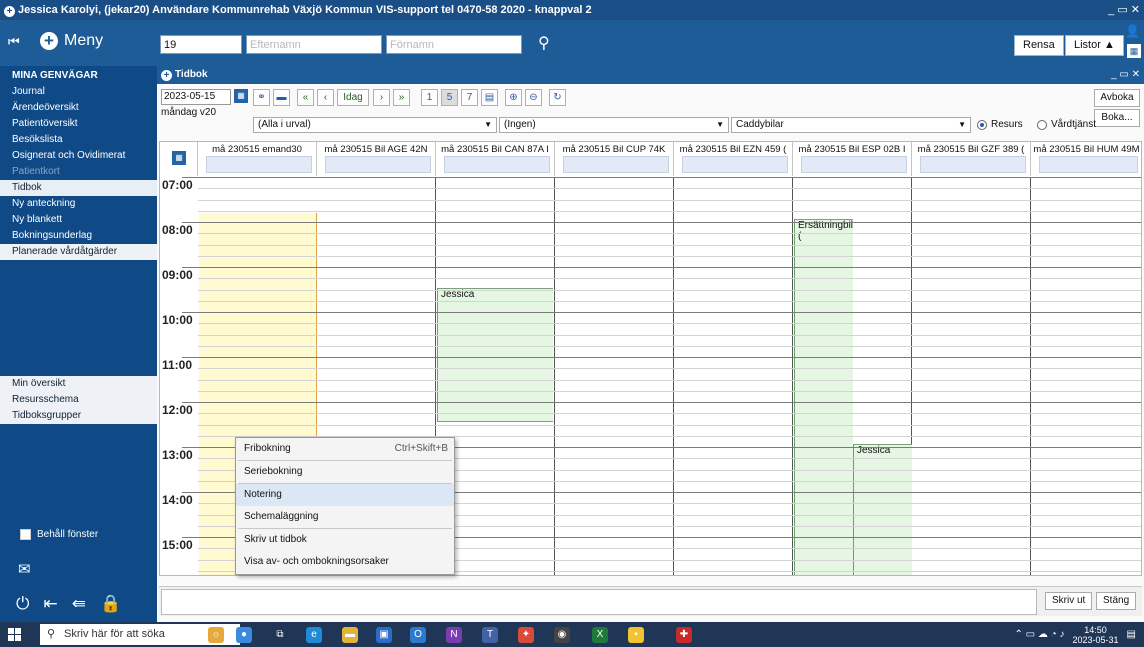 The width and height of the screenshot is (1144, 647). Describe the element at coordinates (1094, 45) in the screenshot. I see `listor-button: Listor ▲` at that location.